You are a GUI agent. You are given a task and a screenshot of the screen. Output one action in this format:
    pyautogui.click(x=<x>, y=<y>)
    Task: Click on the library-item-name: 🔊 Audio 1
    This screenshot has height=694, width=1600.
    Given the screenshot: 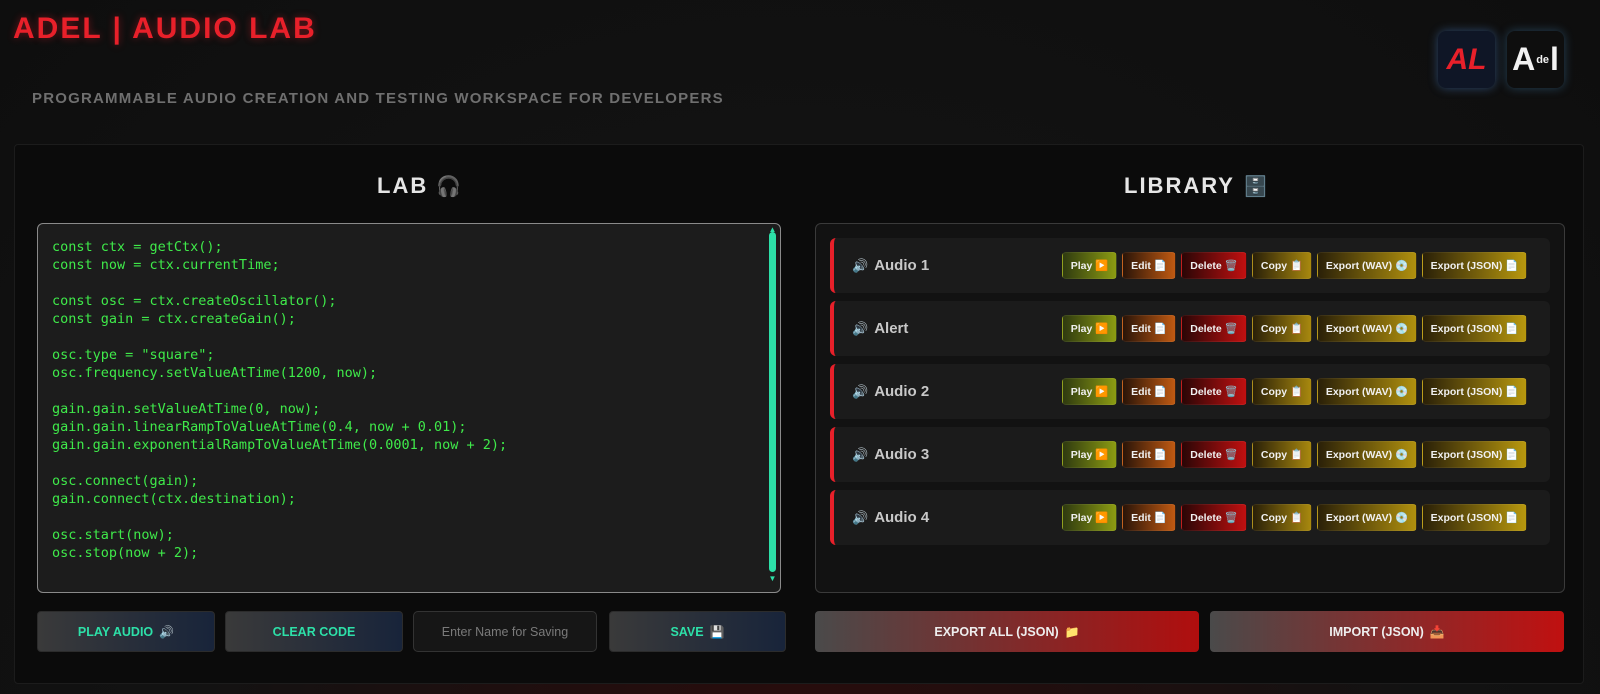 What is the action you would take?
    pyautogui.click(x=952, y=265)
    